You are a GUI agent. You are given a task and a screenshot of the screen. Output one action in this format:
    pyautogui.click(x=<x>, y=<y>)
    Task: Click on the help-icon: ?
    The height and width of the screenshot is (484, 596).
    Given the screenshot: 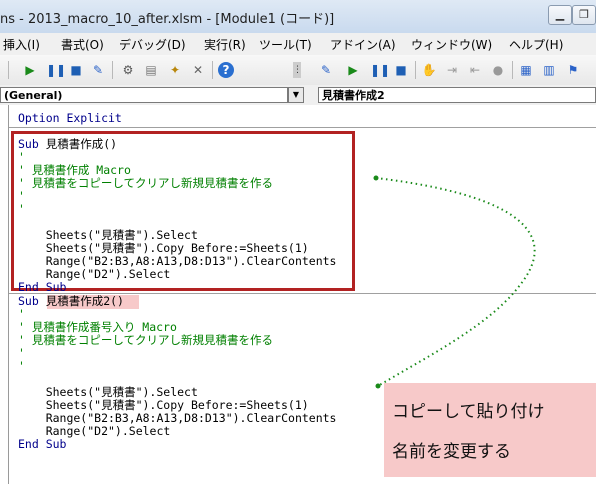 What is the action you would take?
    pyautogui.click(x=226, y=70)
    